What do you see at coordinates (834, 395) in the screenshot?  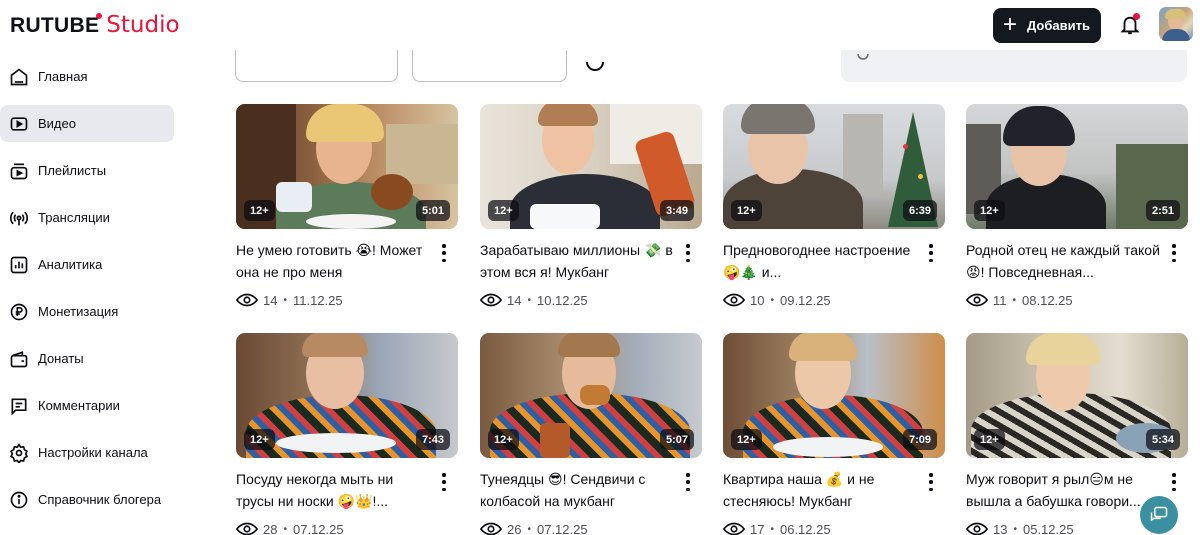 I see `video-thumbnail: 12+ 7:09` at bounding box center [834, 395].